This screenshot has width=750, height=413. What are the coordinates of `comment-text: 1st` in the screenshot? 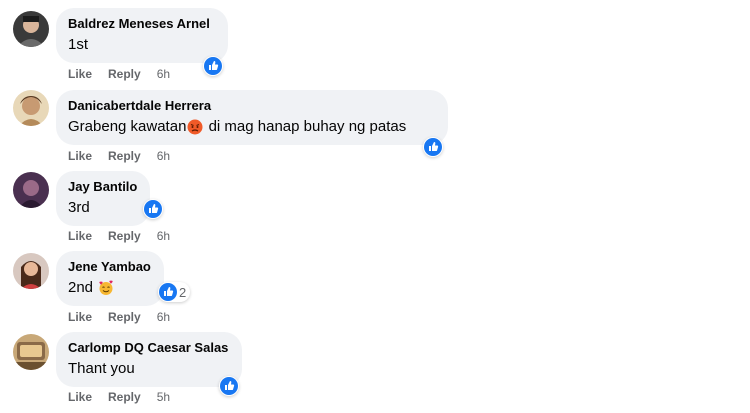 It's located at (142, 45).